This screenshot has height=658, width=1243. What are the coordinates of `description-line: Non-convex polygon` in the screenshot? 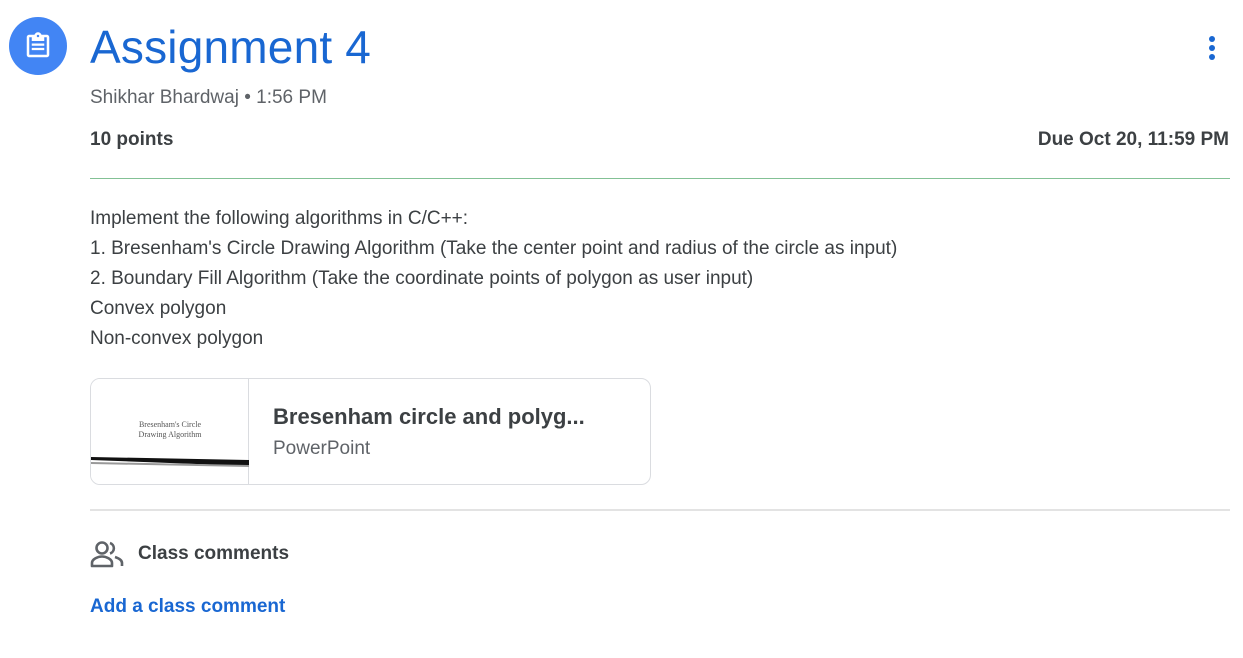 It's located at (177, 338).